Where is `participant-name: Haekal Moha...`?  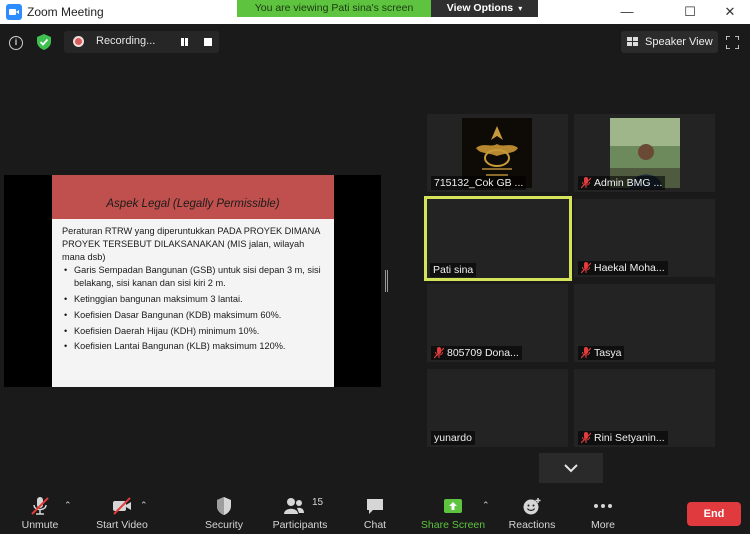
participant-name: Haekal Moha... is located at coordinates (629, 268).